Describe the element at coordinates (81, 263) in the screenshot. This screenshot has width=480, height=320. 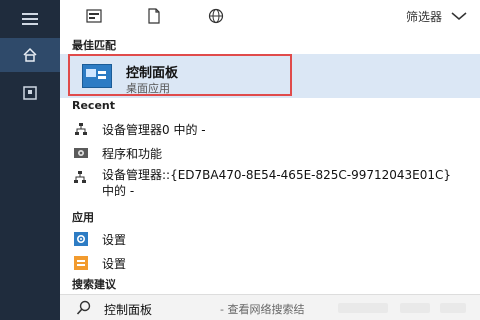
I see `settings-app-icon` at that location.